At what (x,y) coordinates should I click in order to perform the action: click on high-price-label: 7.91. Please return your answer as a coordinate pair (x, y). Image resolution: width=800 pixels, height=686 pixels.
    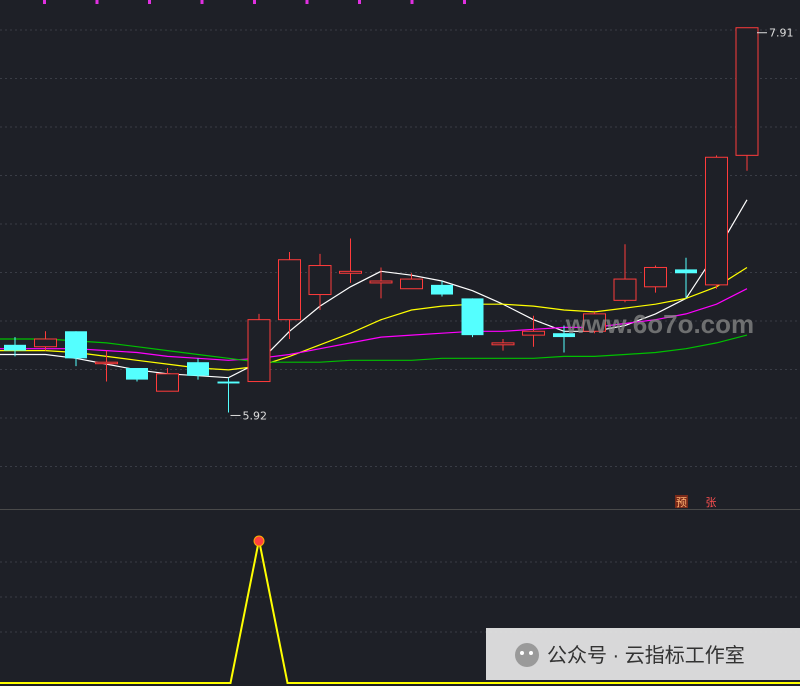
    Looking at the image, I should click on (781, 33).